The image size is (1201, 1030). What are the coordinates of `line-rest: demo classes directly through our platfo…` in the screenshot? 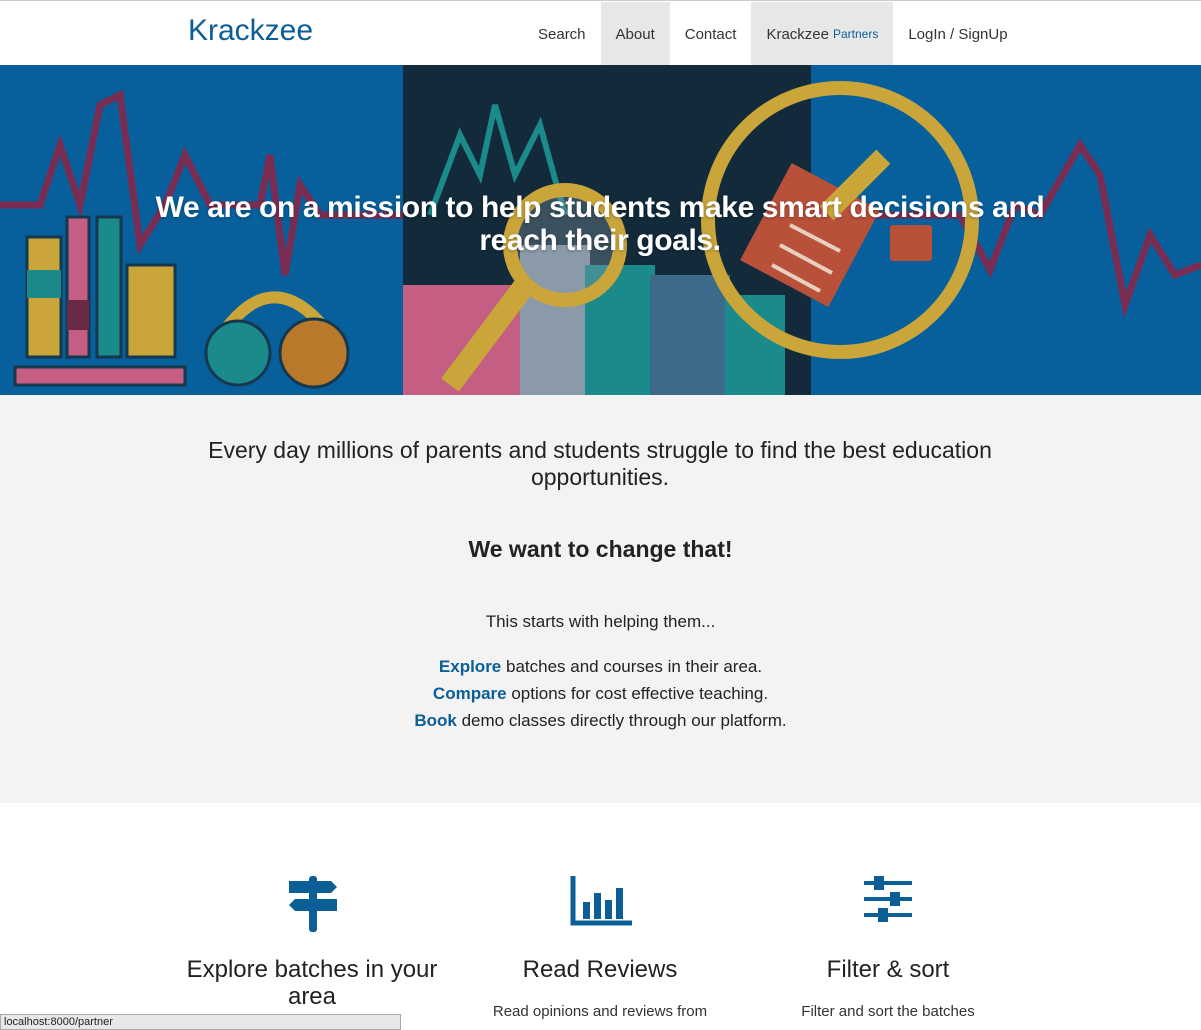 It's located at (621, 720).